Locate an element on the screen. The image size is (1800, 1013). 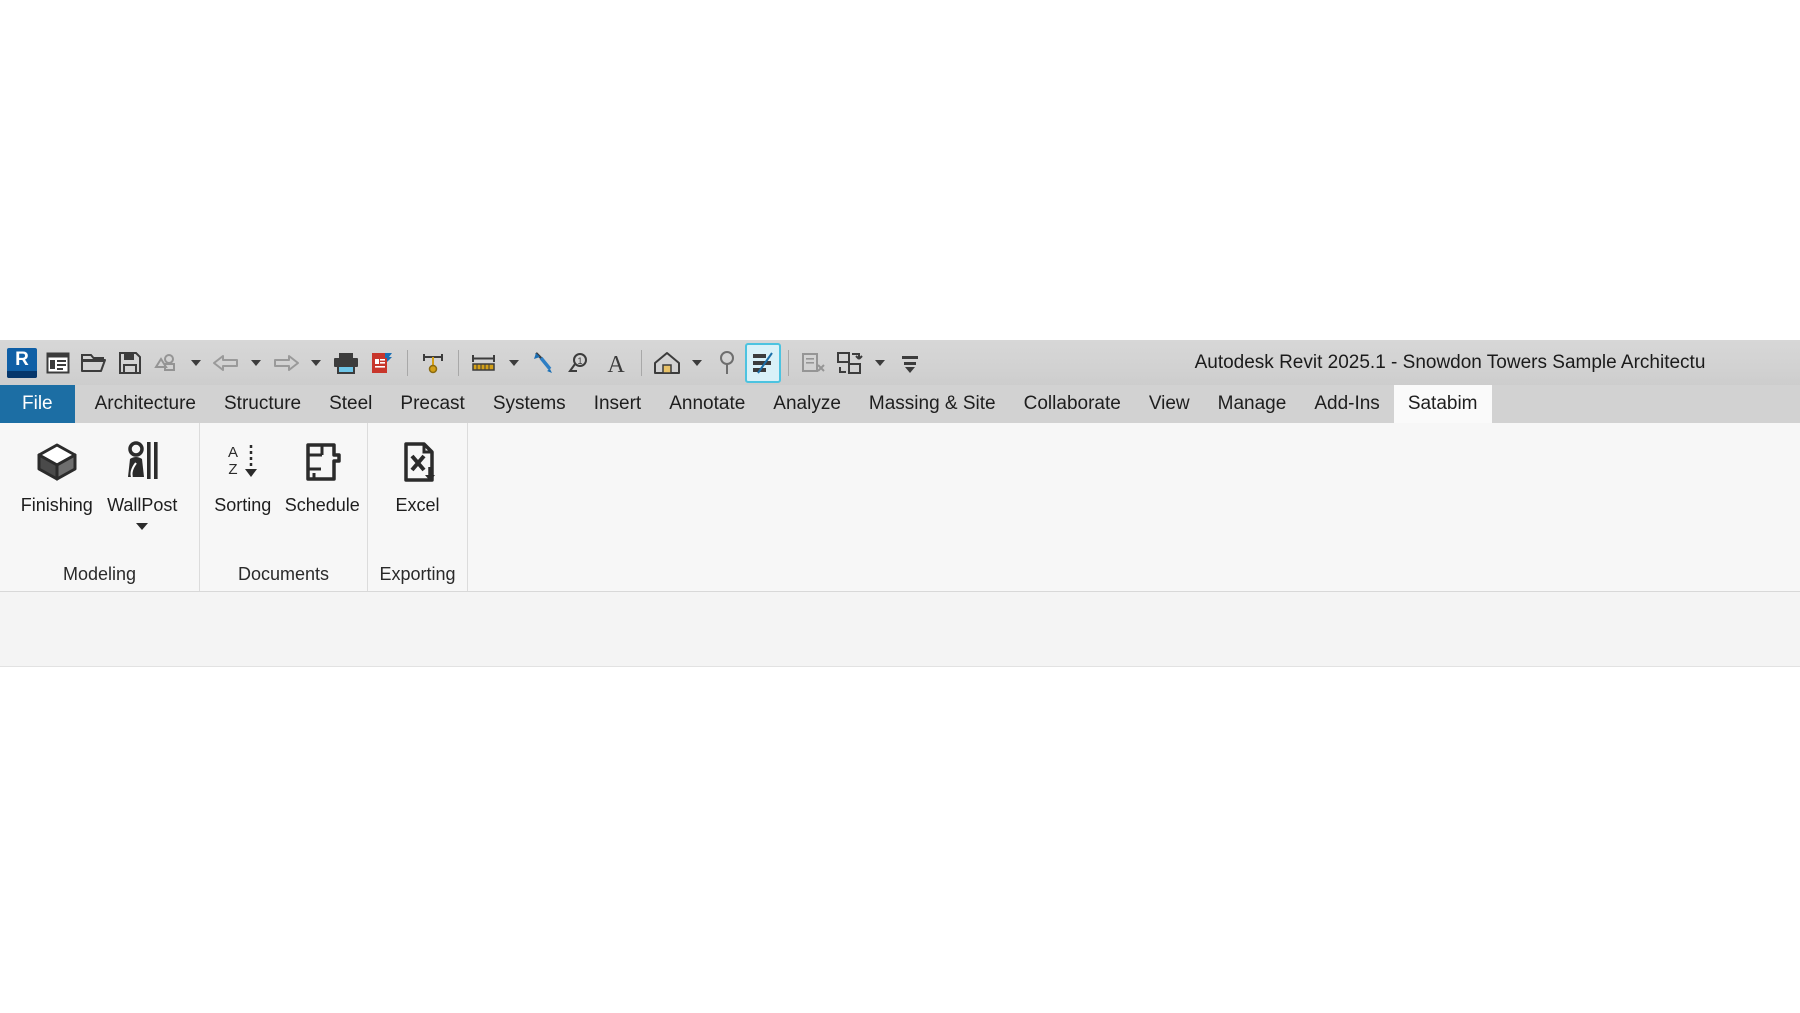
tab-analyze: Analyze is located at coordinates (807, 404).